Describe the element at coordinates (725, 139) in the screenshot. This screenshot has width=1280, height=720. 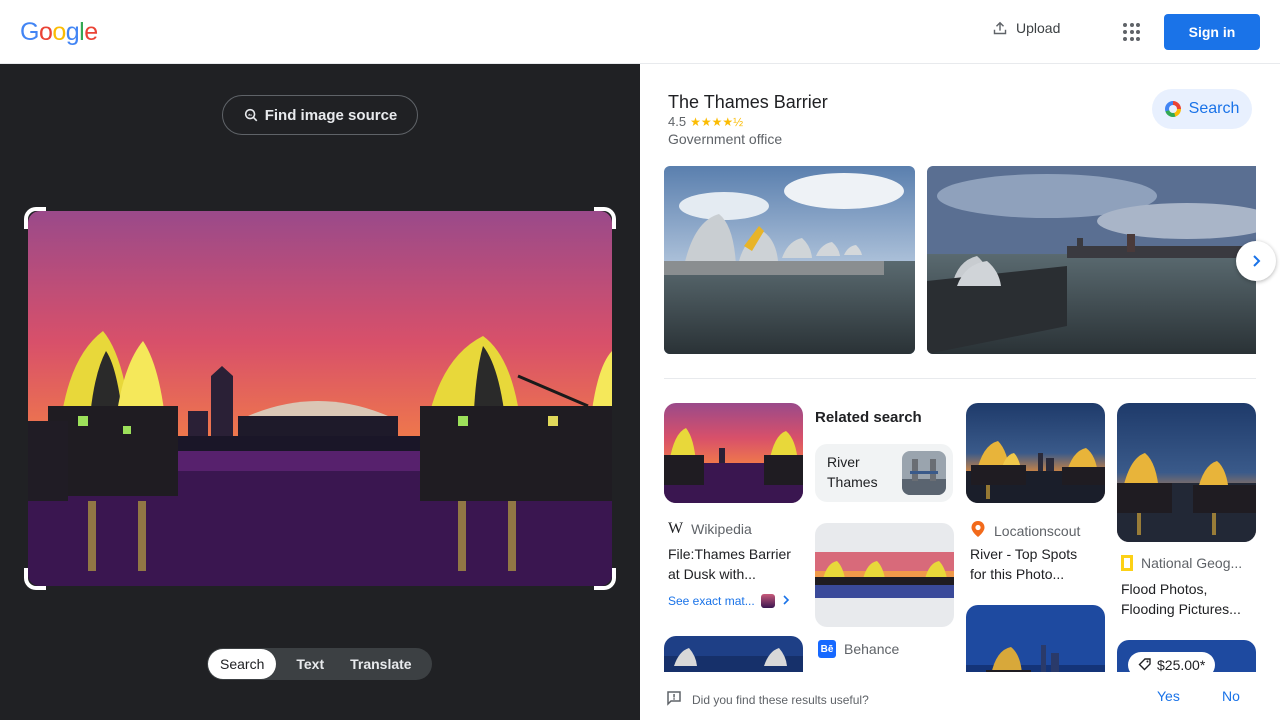
I see `place-type: Government office` at that location.